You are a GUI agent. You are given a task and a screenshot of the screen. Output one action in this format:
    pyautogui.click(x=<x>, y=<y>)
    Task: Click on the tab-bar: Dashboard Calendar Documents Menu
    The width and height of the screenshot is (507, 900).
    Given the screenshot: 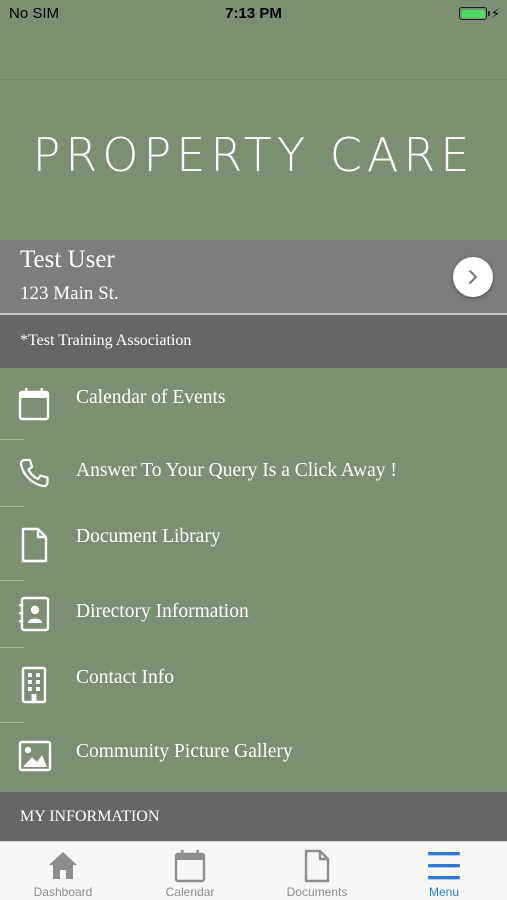 What is the action you would take?
    pyautogui.click(x=253, y=870)
    